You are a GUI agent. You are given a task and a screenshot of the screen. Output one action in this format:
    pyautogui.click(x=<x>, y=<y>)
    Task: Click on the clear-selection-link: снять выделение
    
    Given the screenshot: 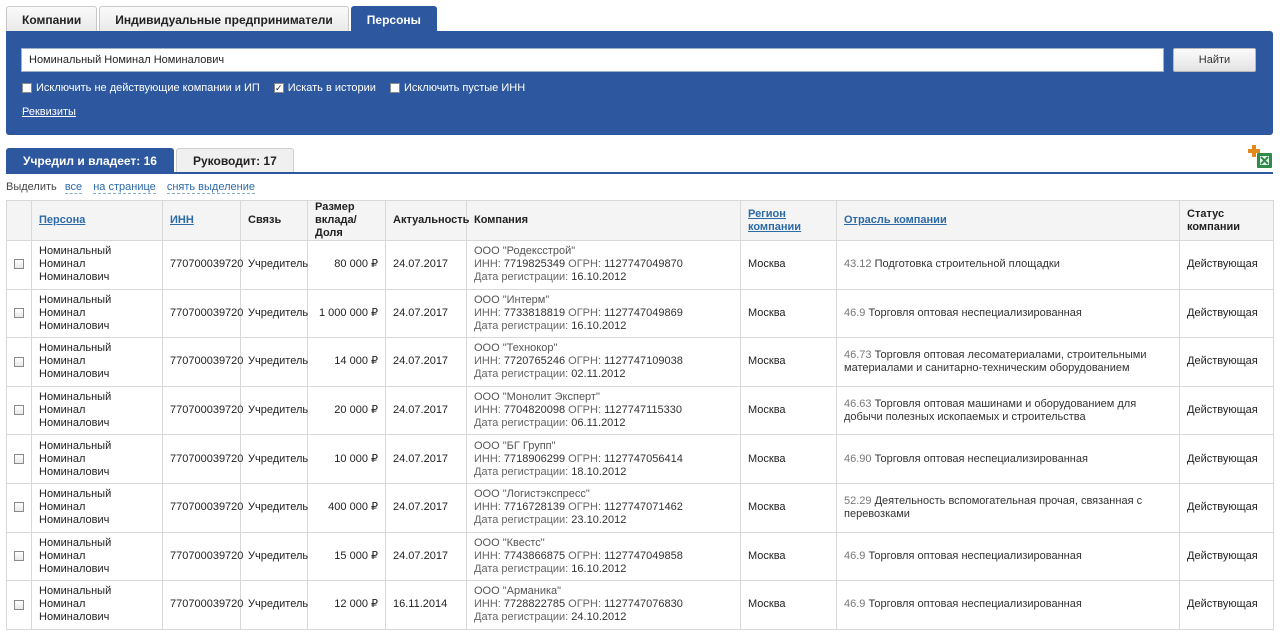 What is the action you would take?
    pyautogui.click(x=210, y=187)
    